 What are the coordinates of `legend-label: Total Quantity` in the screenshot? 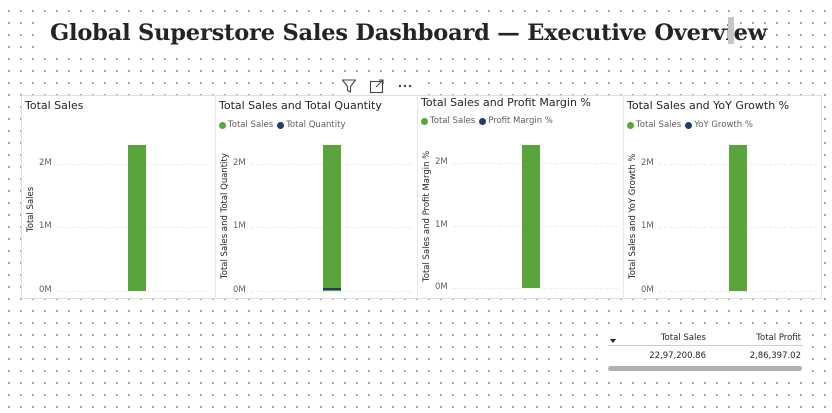 It's located at (316, 125).